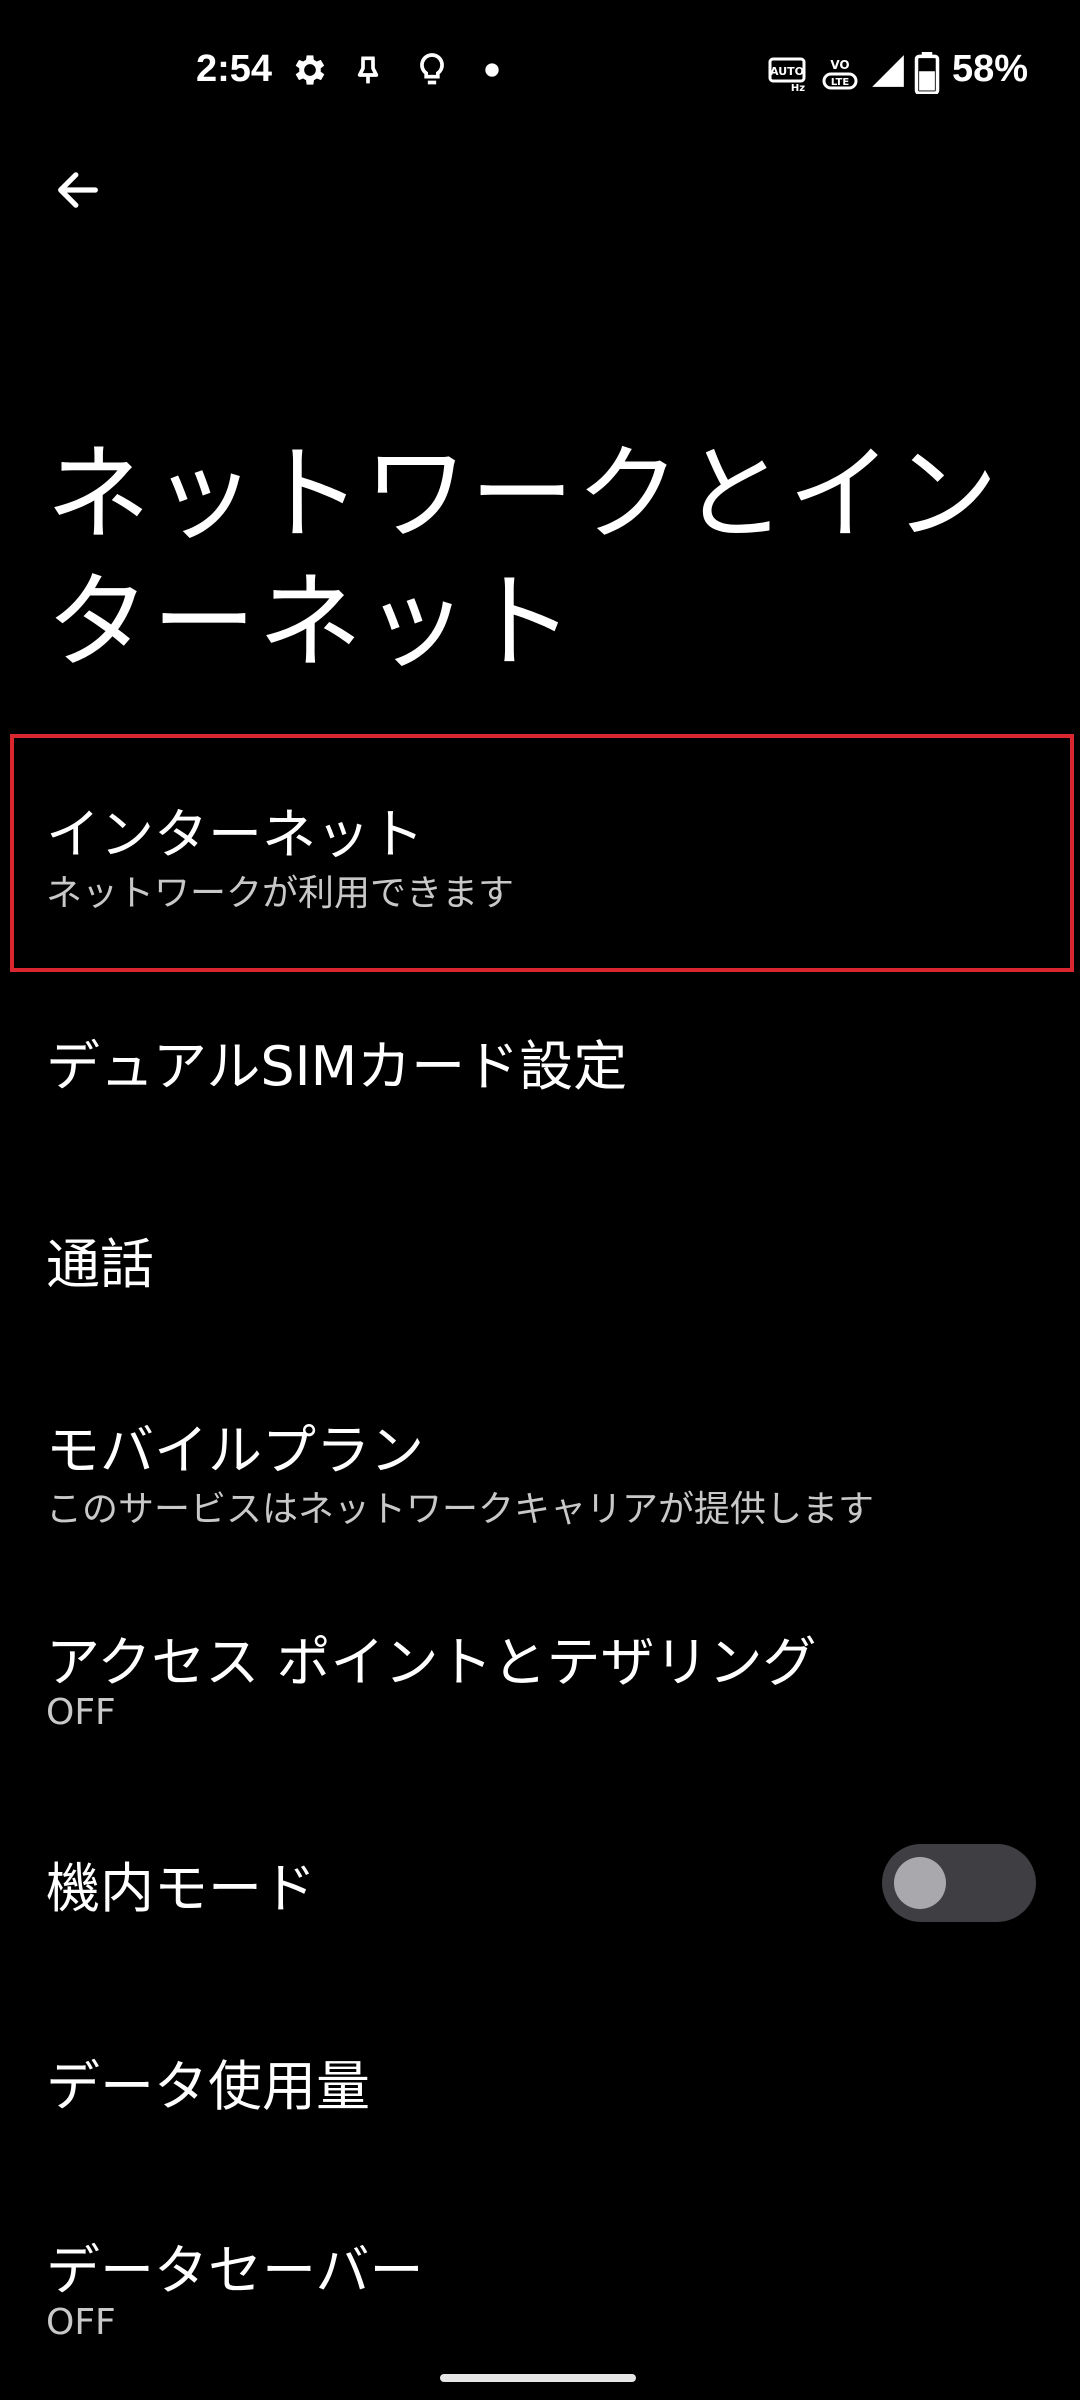 This screenshot has width=1080, height=2400. Describe the element at coordinates (540, 2280) in the screenshot. I see `settings-item-data-saver: データセーバー OFF` at that location.